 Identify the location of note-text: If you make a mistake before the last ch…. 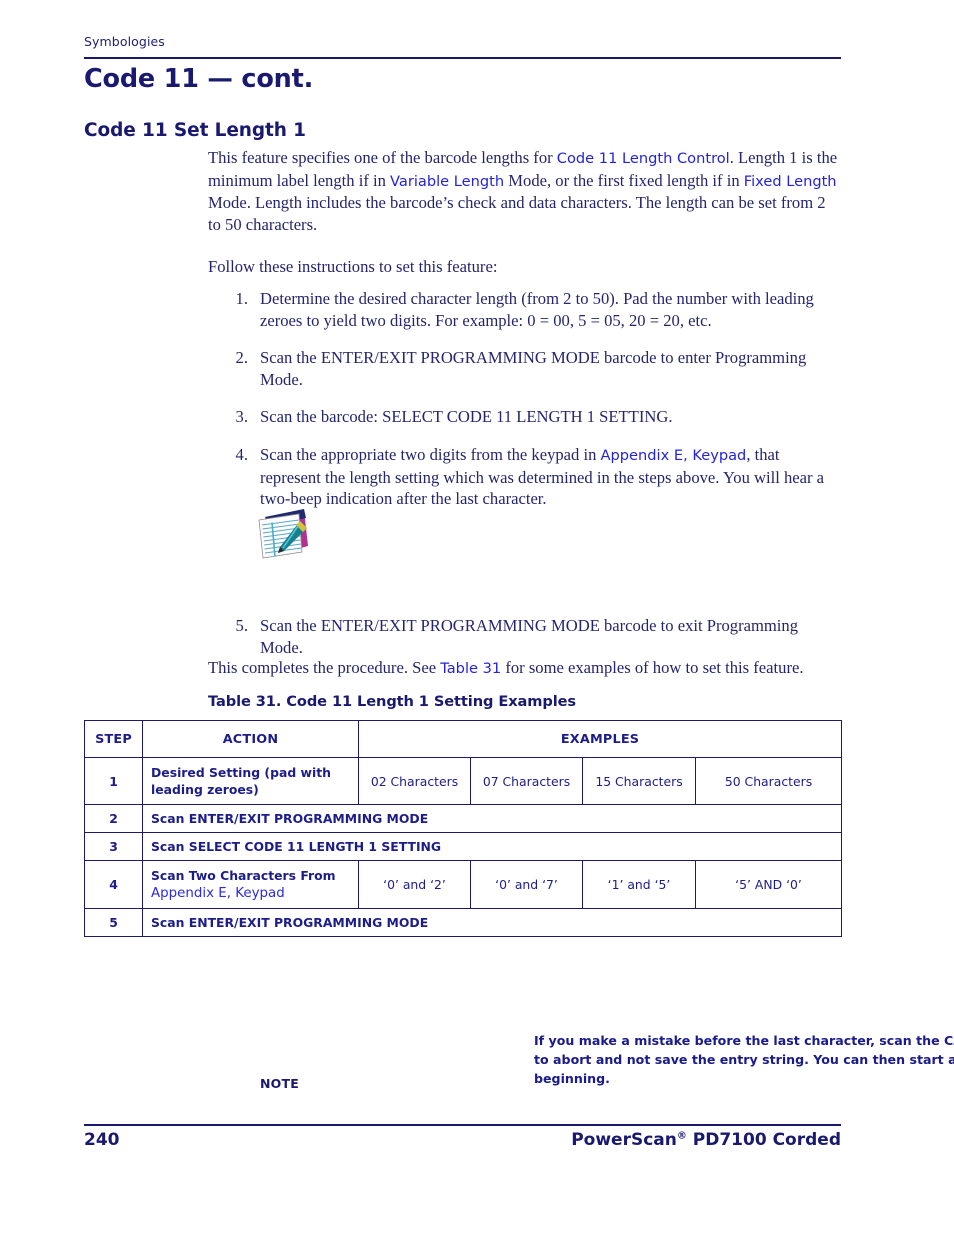
(744, 1059).